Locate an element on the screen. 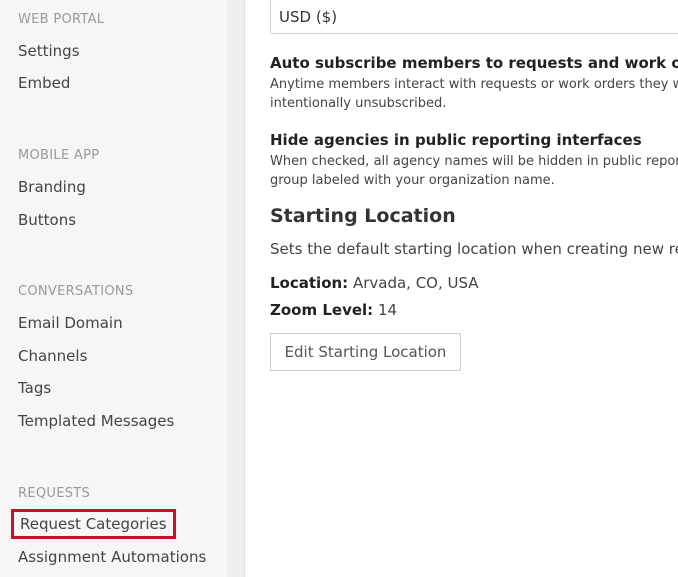  location-value: Arvada, CO, USA is located at coordinates (415, 283).